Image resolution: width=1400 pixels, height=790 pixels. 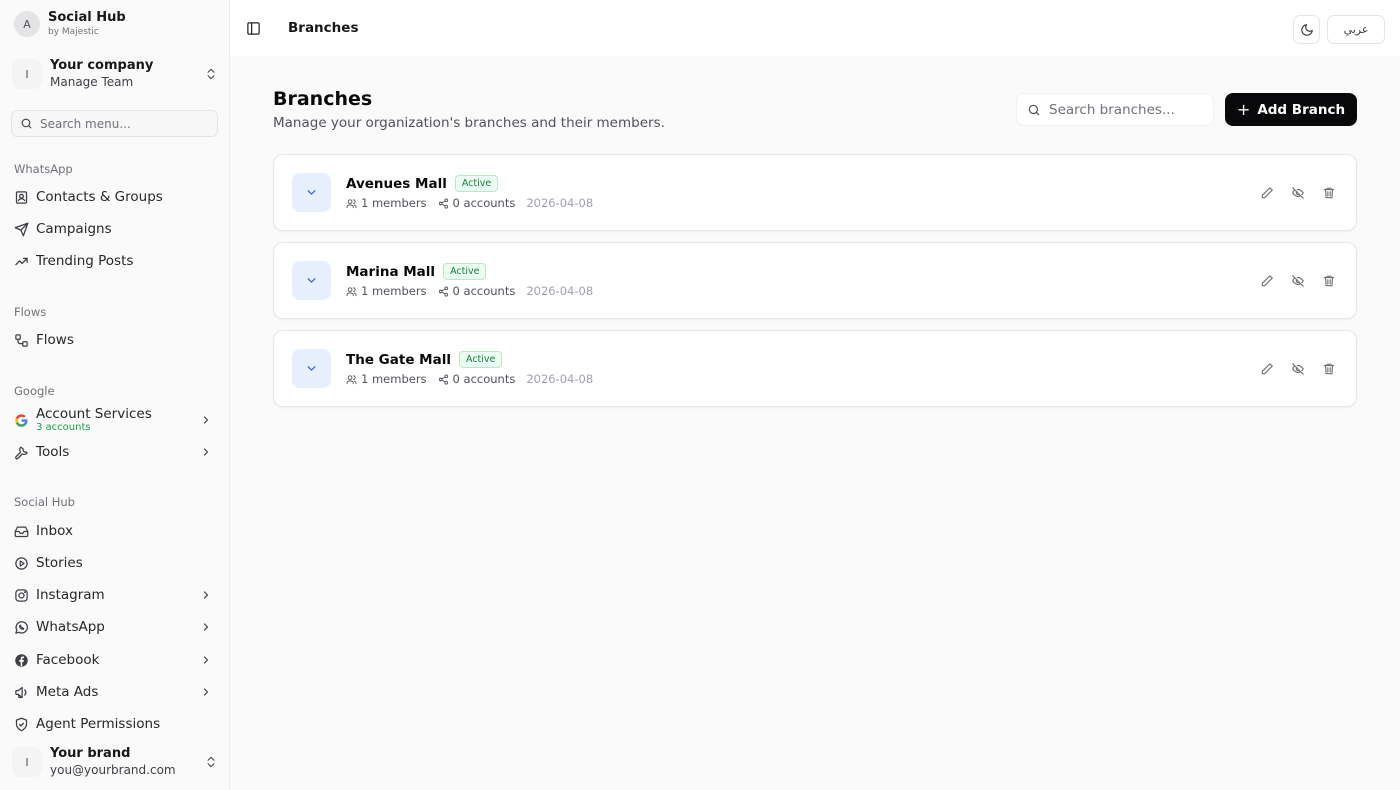 What do you see at coordinates (94, 413) in the screenshot?
I see `sidebar-item-label: Account Services` at bounding box center [94, 413].